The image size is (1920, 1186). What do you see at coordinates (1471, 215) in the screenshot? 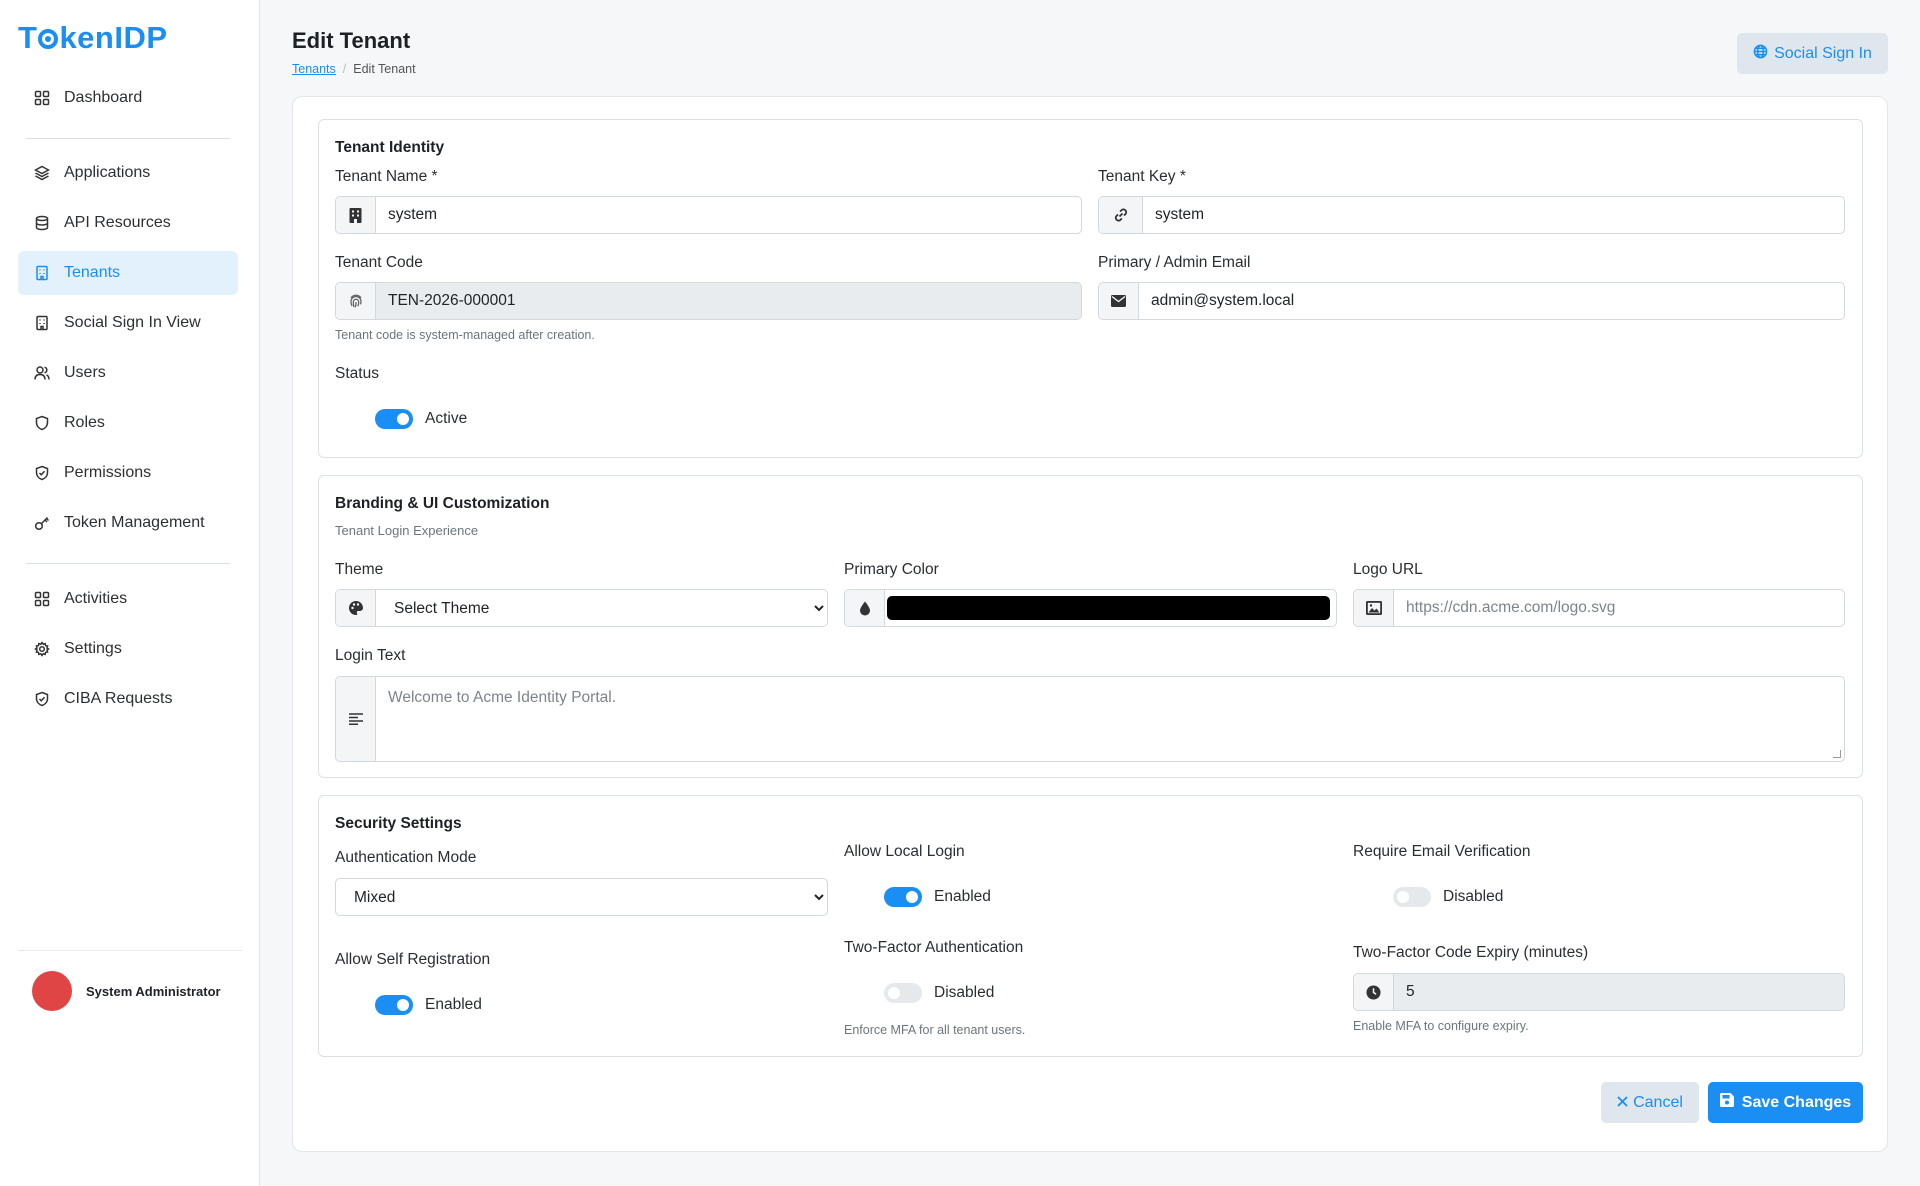
I see `tenant-key-field: system` at bounding box center [1471, 215].